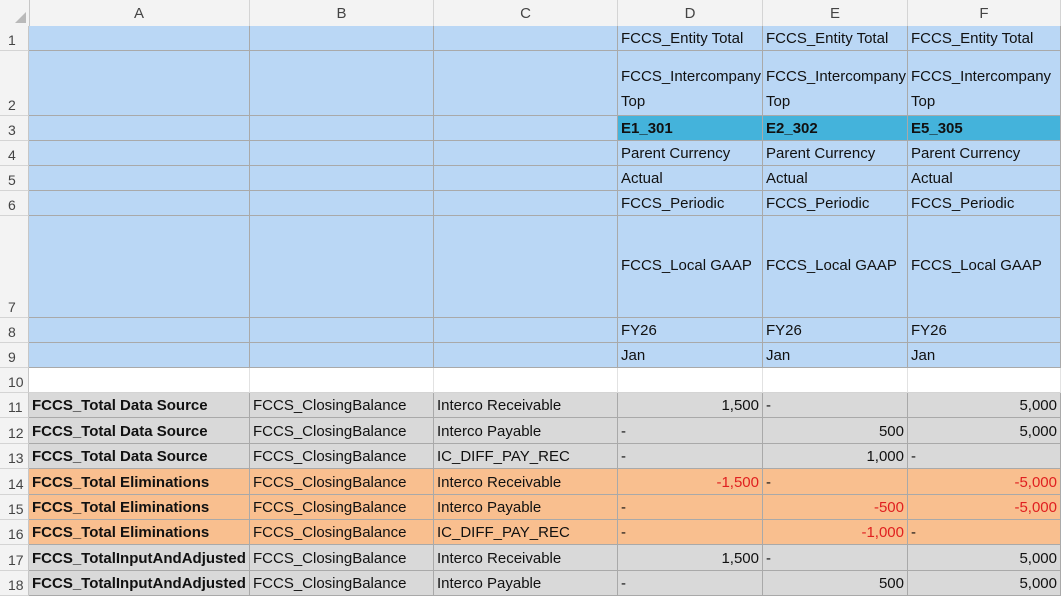 The image size is (1061, 606). I want to click on row-header: 13, so click(14, 456).